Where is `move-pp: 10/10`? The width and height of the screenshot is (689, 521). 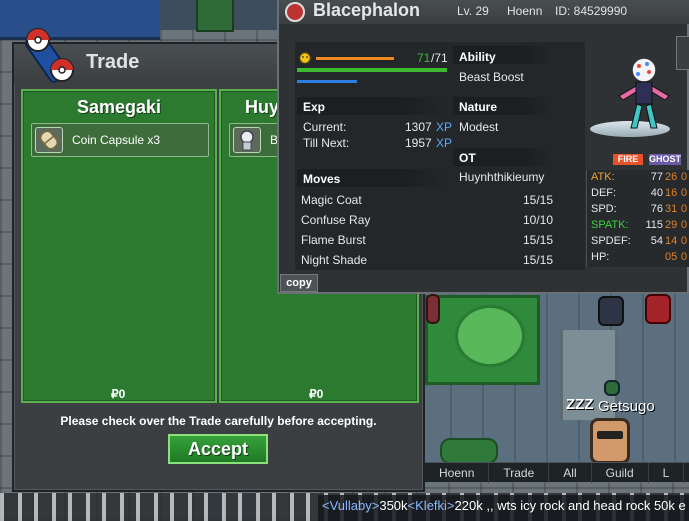
move-pp: 10/10 is located at coordinates (538, 220).